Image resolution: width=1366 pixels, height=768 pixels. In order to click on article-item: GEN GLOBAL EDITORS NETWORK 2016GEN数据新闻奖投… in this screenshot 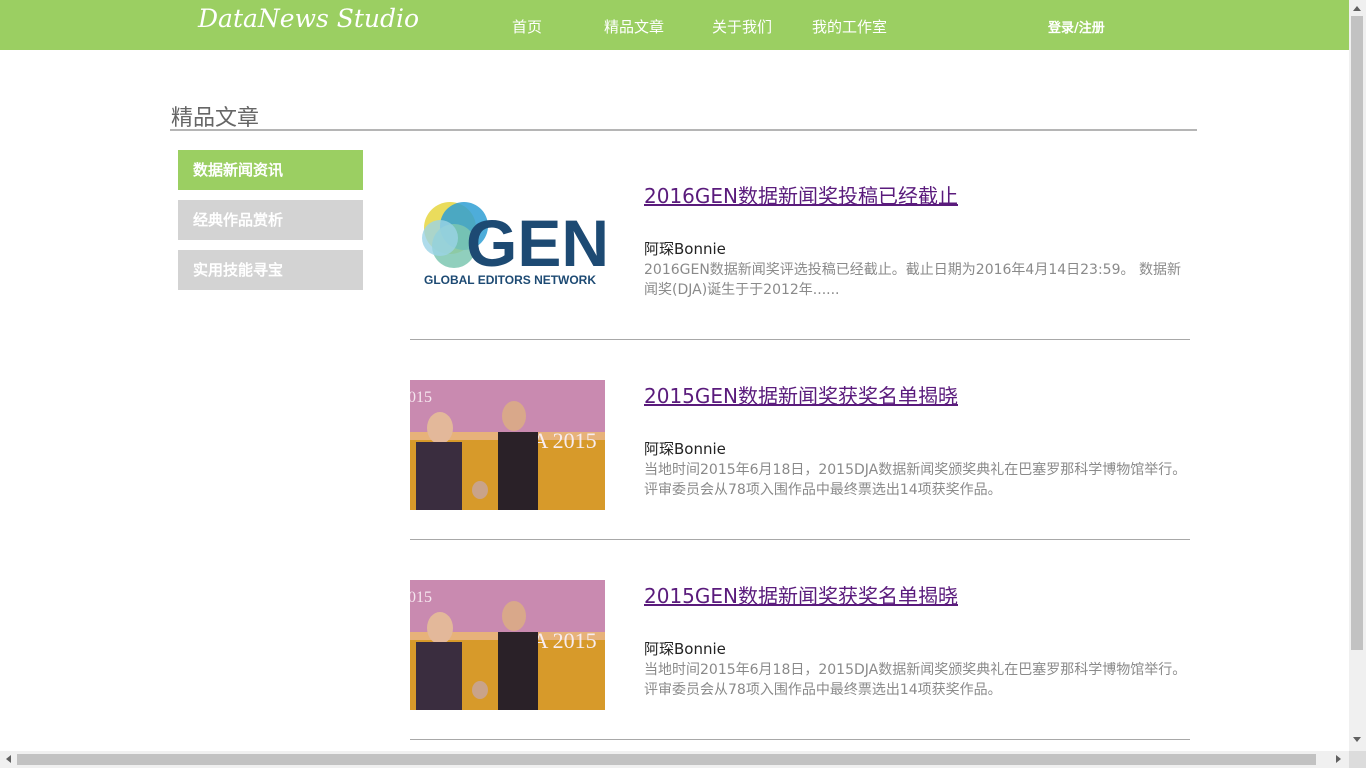, I will do `click(800, 250)`.